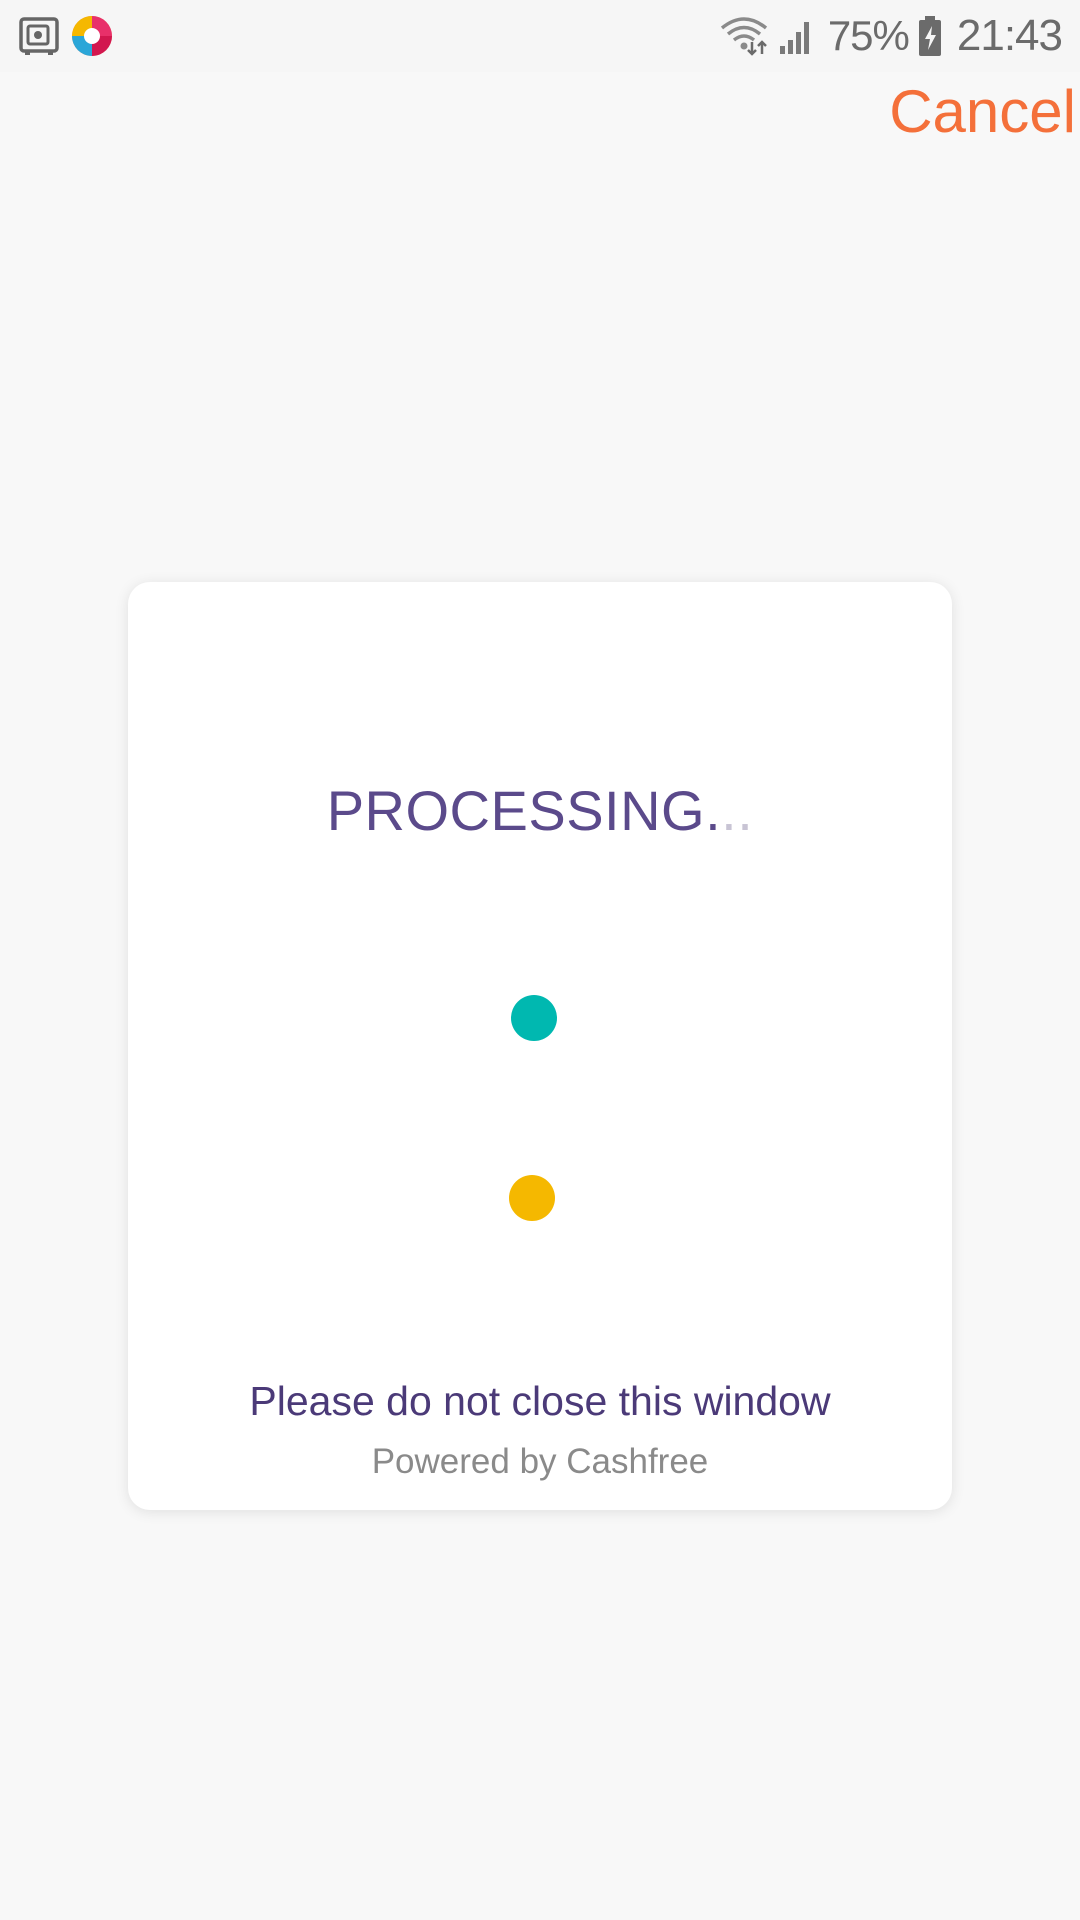 The image size is (1080, 1920). I want to click on processing-title-faded-dots: .., so click(737, 810).